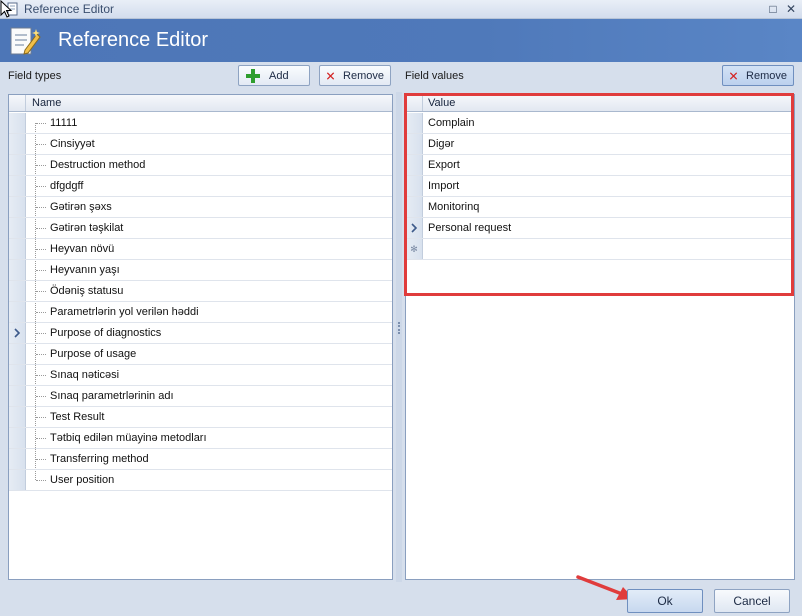 The width and height of the screenshot is (802, 616). I want to click on field-type-name: Sınaq nəticəsi, so click(85, 375).